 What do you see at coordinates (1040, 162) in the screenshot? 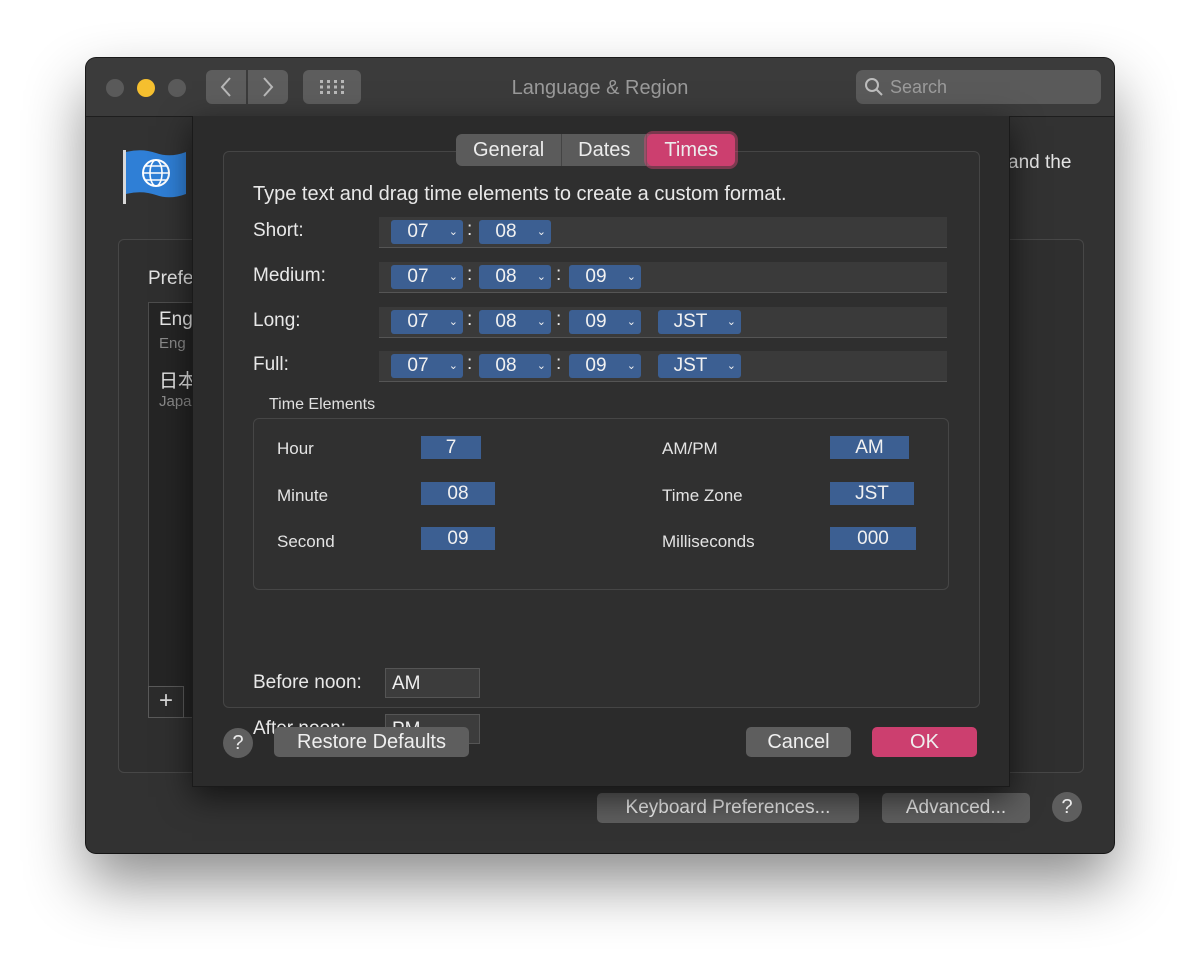
I see `description-text: and the` at bounding box center [1040, 162].